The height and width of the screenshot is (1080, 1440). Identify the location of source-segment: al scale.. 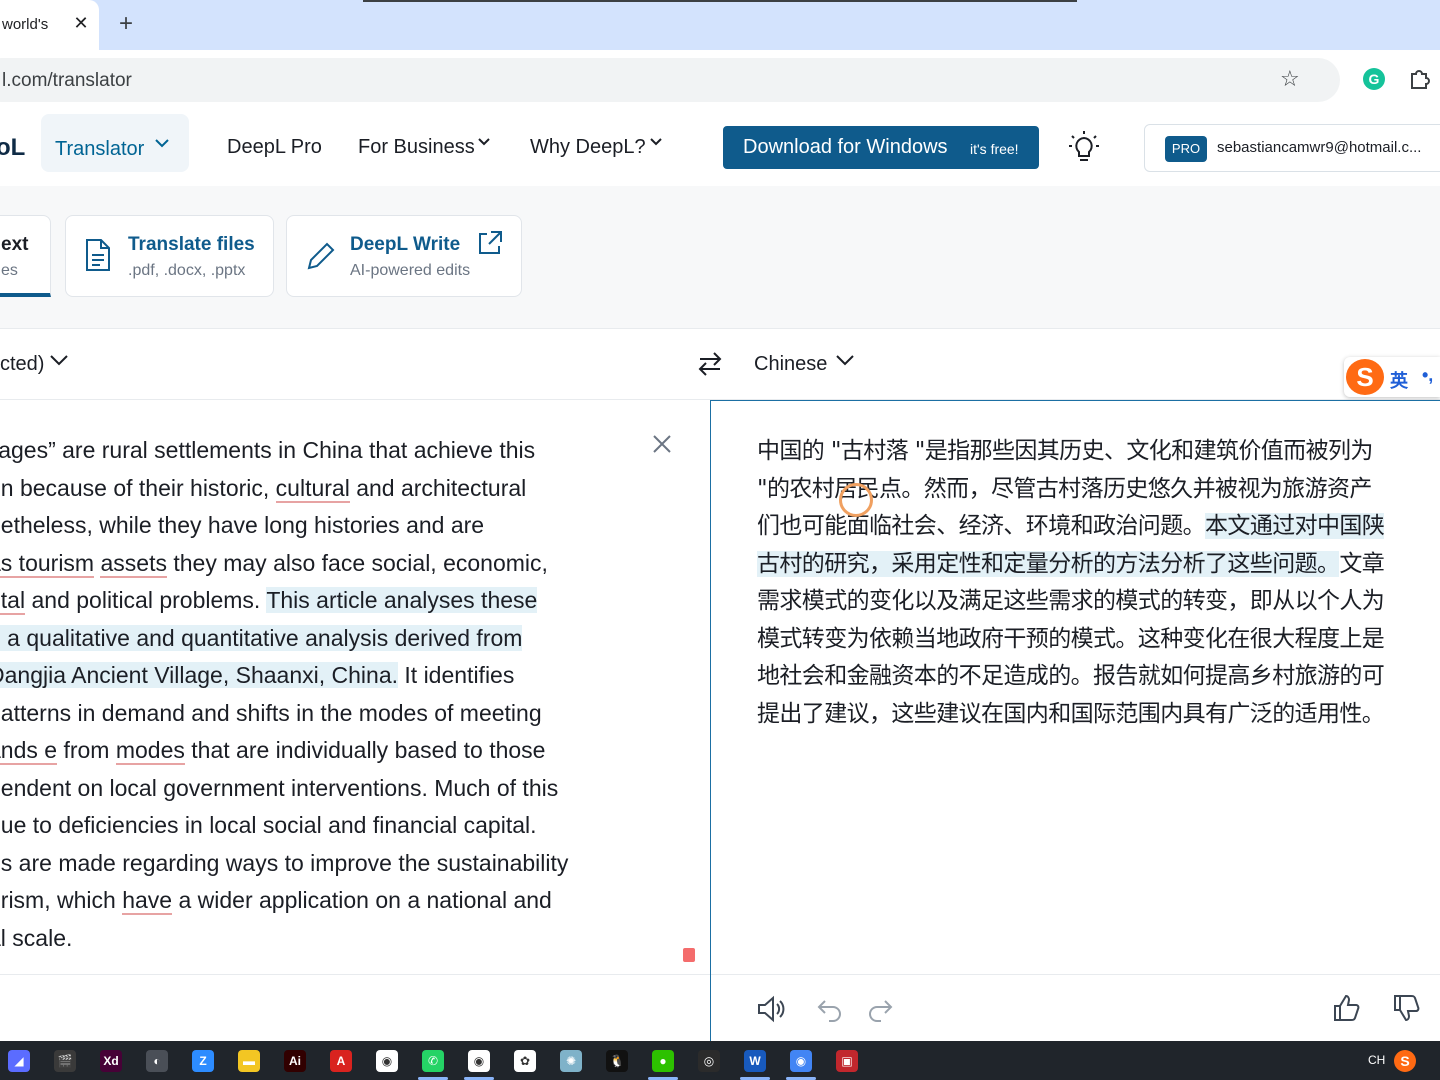
(36, 937).